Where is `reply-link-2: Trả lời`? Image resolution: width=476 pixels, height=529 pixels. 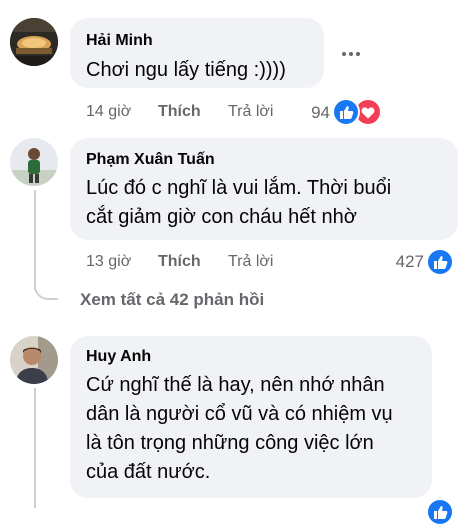
reply-link-2: Trả lời is located at coordinates (250, 262).